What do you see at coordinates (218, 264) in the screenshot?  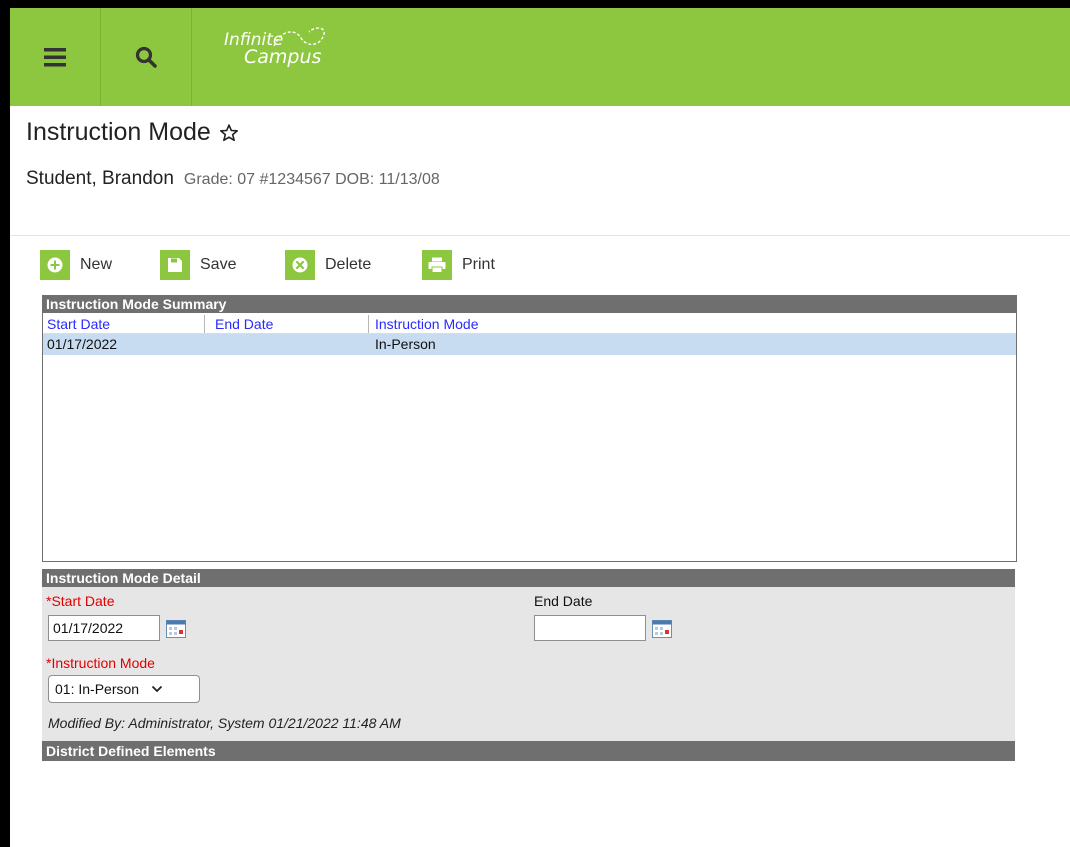 I see `save-label: Save` at bounding box center [218, 264].